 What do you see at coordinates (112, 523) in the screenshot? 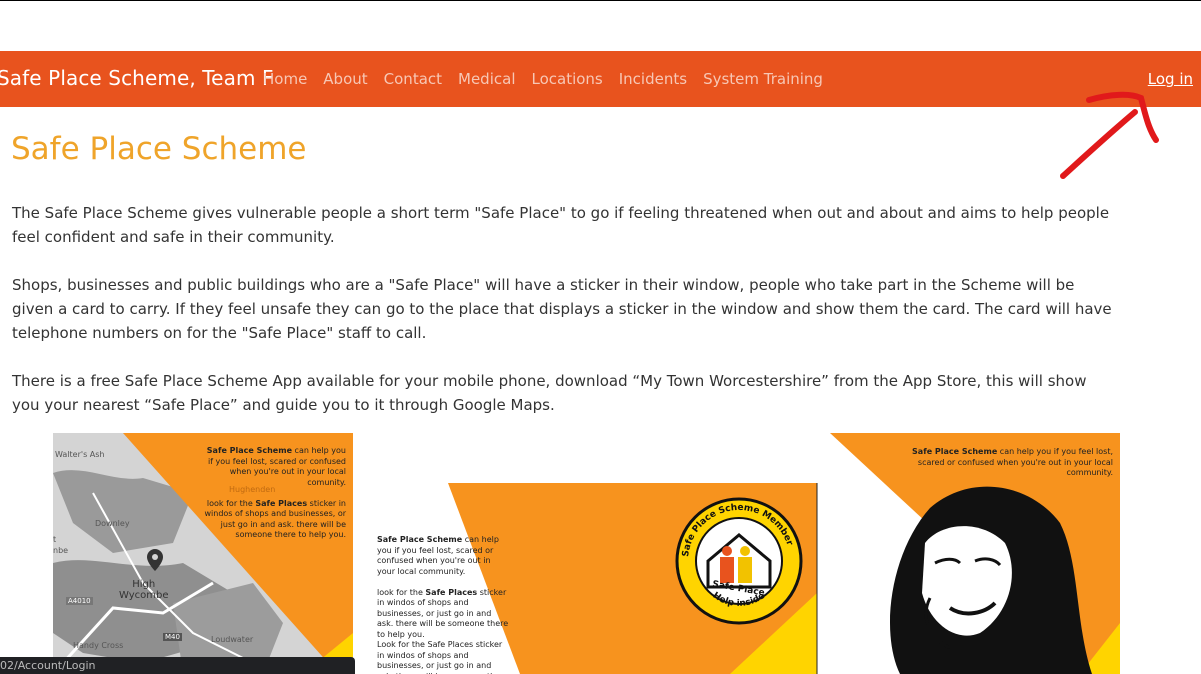
I see `map-label-downley: Downley` at bounding box center [112, 523].